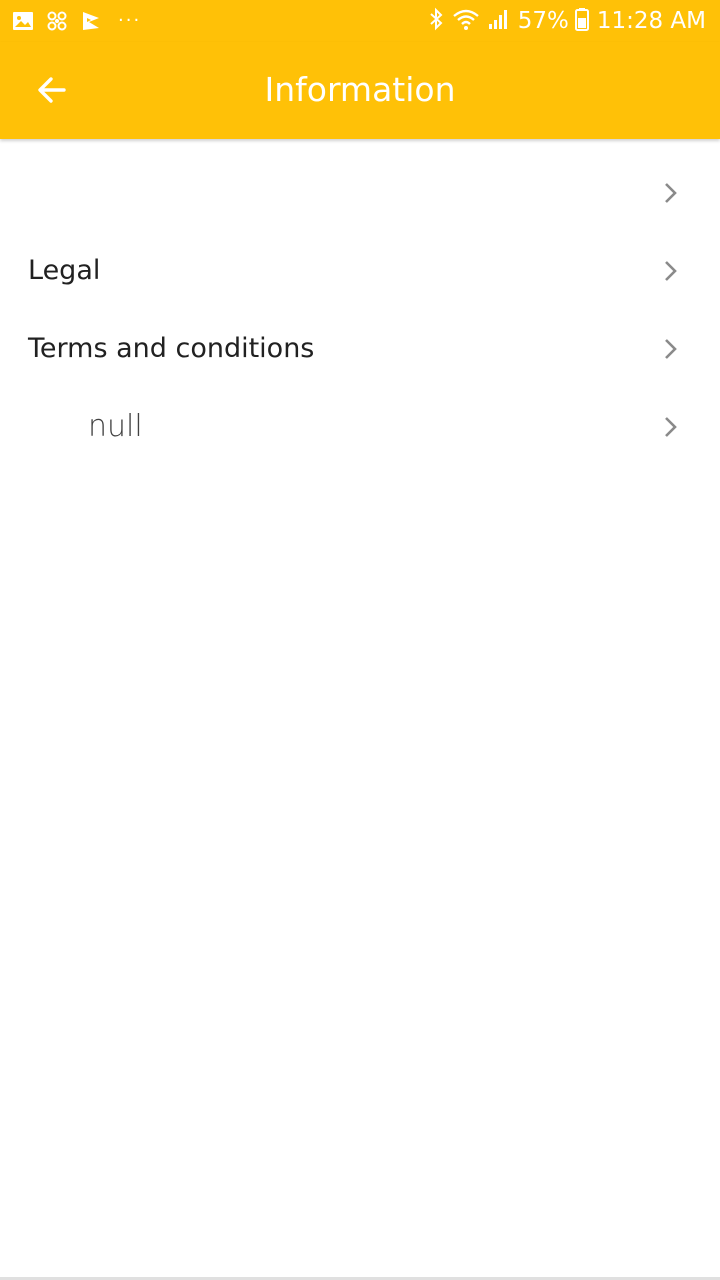  I want to click on status-bar: ··· 57% 11:28 AM, so click(360, 21).